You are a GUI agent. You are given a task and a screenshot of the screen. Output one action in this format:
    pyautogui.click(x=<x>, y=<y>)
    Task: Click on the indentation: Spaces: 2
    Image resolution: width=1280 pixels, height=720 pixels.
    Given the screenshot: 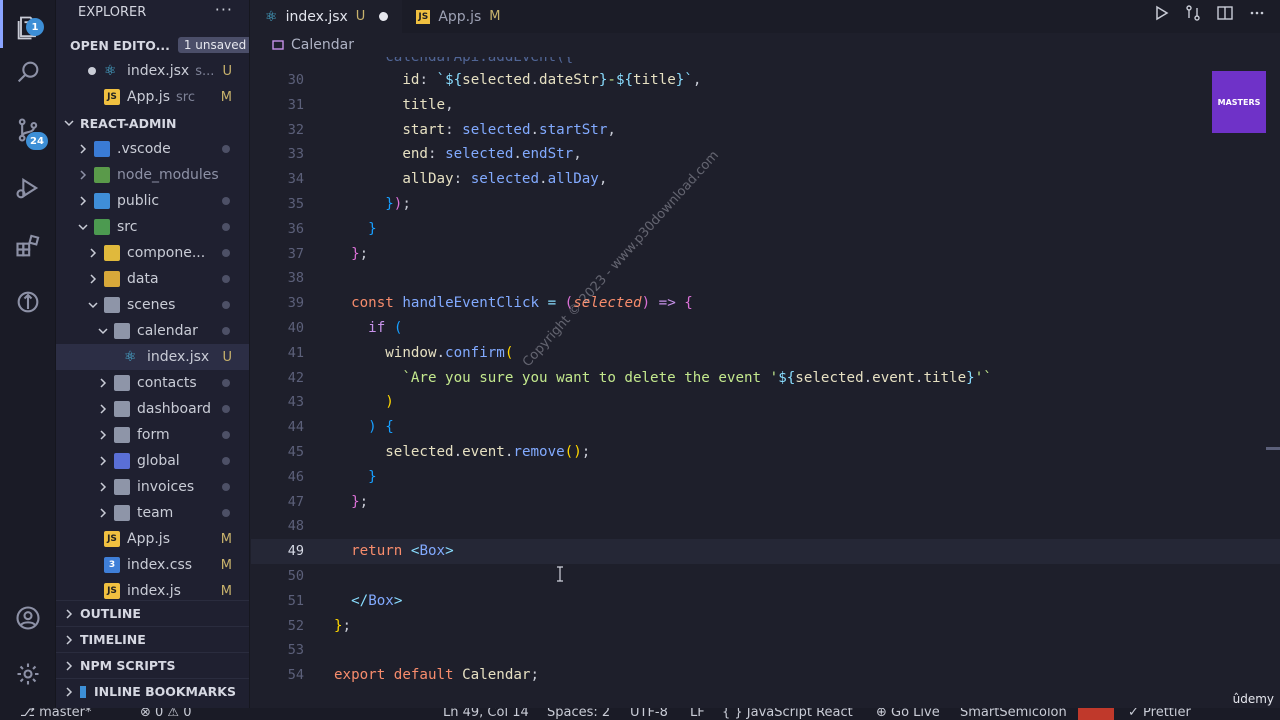 What is the action you would take?
    pyautogui.click(x=578, y=714)
    